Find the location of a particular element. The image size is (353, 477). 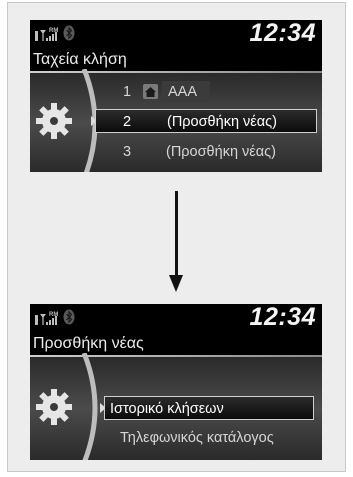

list-item: Τηλεφωνικός κατάλογος is located at coordinates (220, 438).